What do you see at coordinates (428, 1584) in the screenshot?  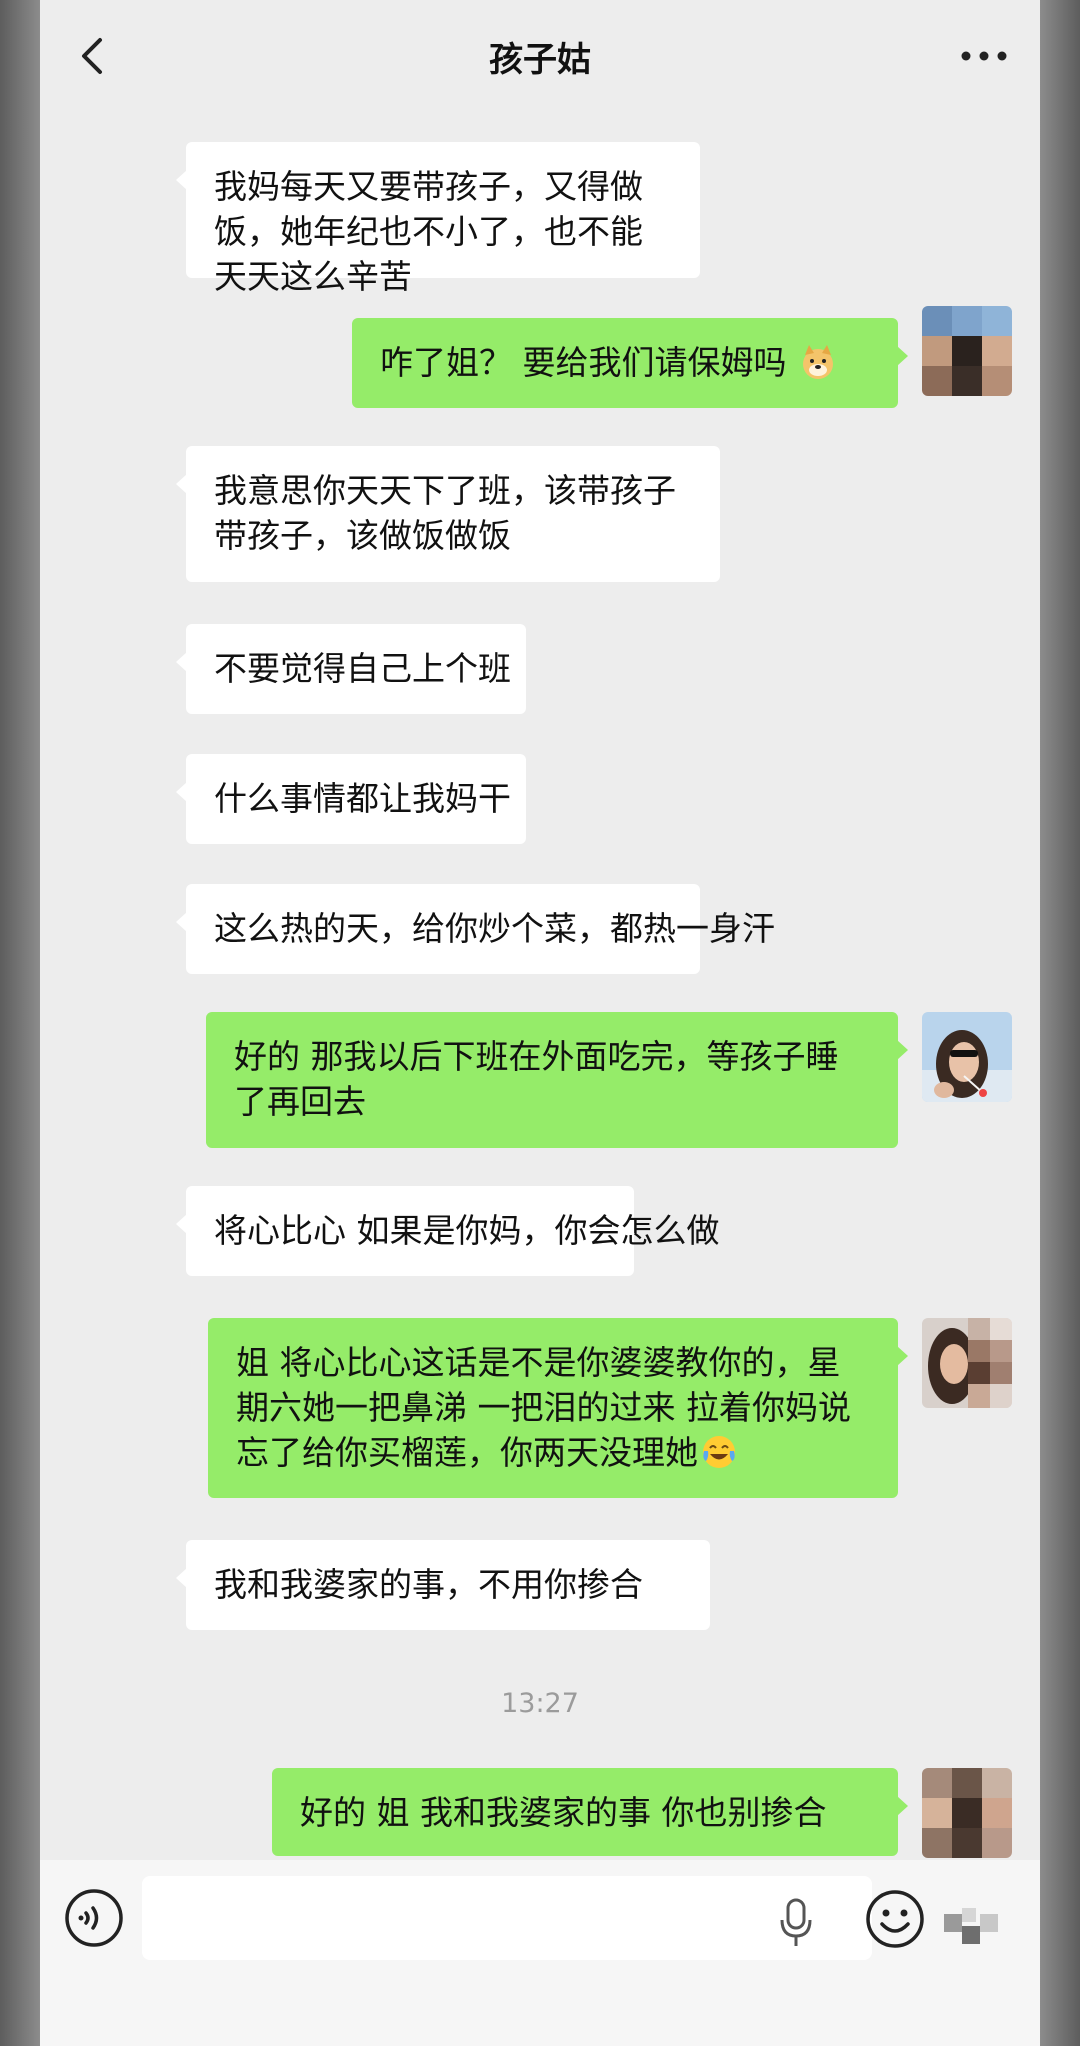 I see `message-text: 我和我婆家的事，不用你掺合` at bounding box center [428, 1584].